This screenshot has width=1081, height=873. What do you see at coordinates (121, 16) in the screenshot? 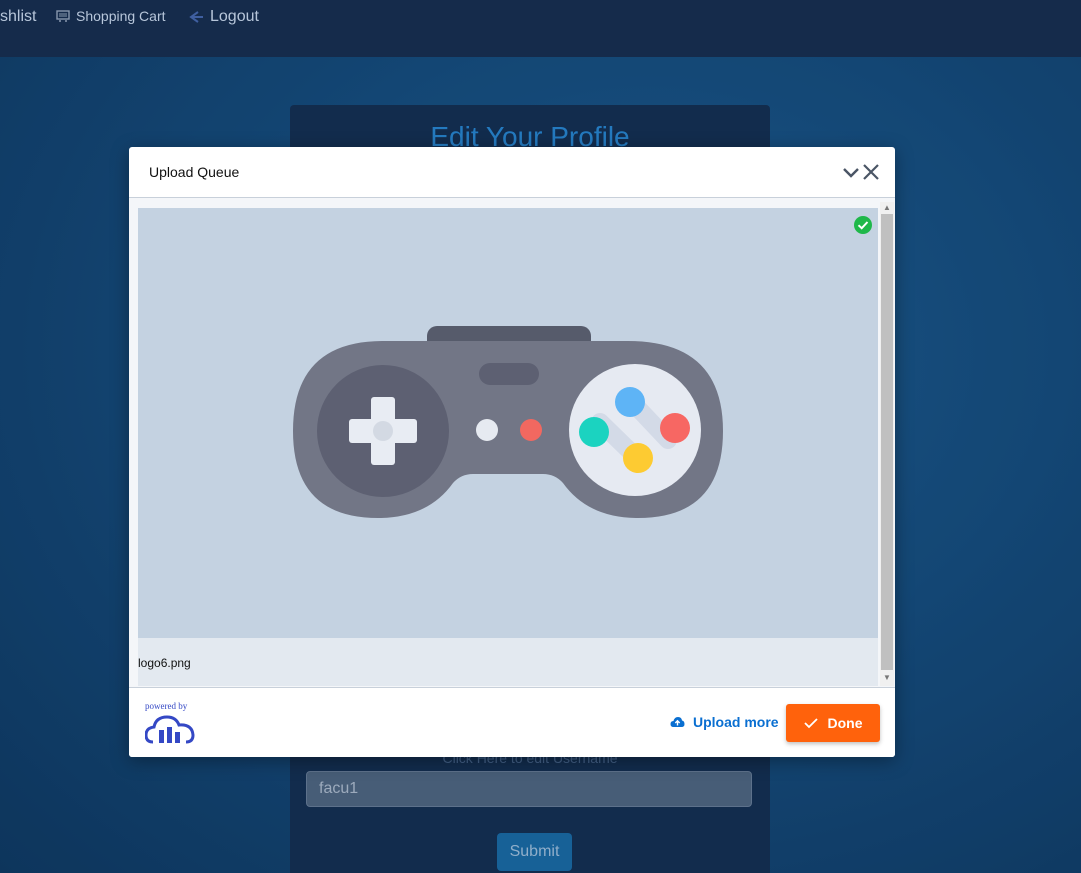
I see `nav-shopping-cart-label: Shopping Cart` at bounding box center [121, 16].